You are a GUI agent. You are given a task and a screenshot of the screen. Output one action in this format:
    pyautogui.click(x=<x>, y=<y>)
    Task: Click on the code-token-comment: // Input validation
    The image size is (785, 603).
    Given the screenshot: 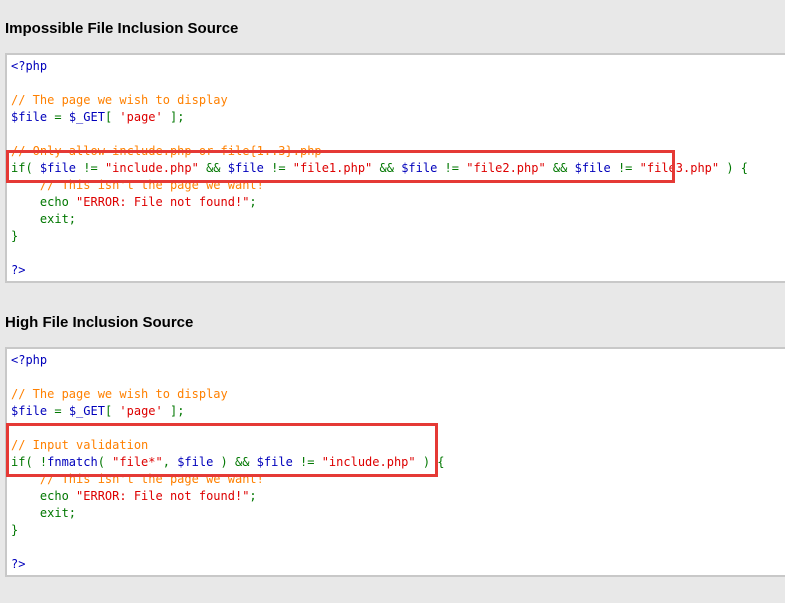 What is the action you would take?
    pyautogui.click(x=80, y=445)
    